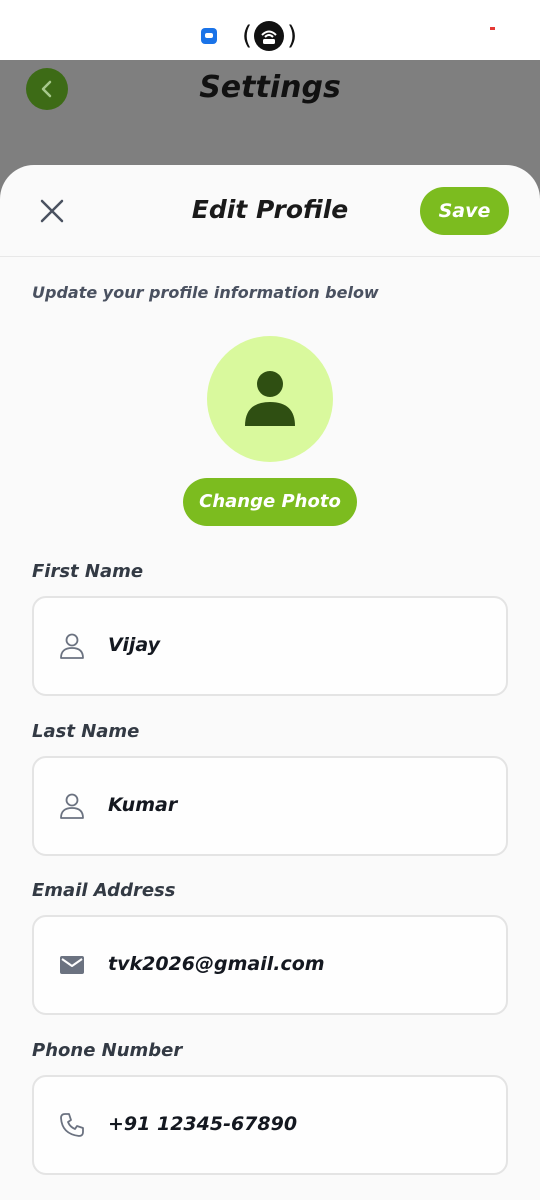  What do you see at coordinates (270, 36) in the screenshot?
I see `hotspot-icon: ( )` at bounding box center [270, 36].